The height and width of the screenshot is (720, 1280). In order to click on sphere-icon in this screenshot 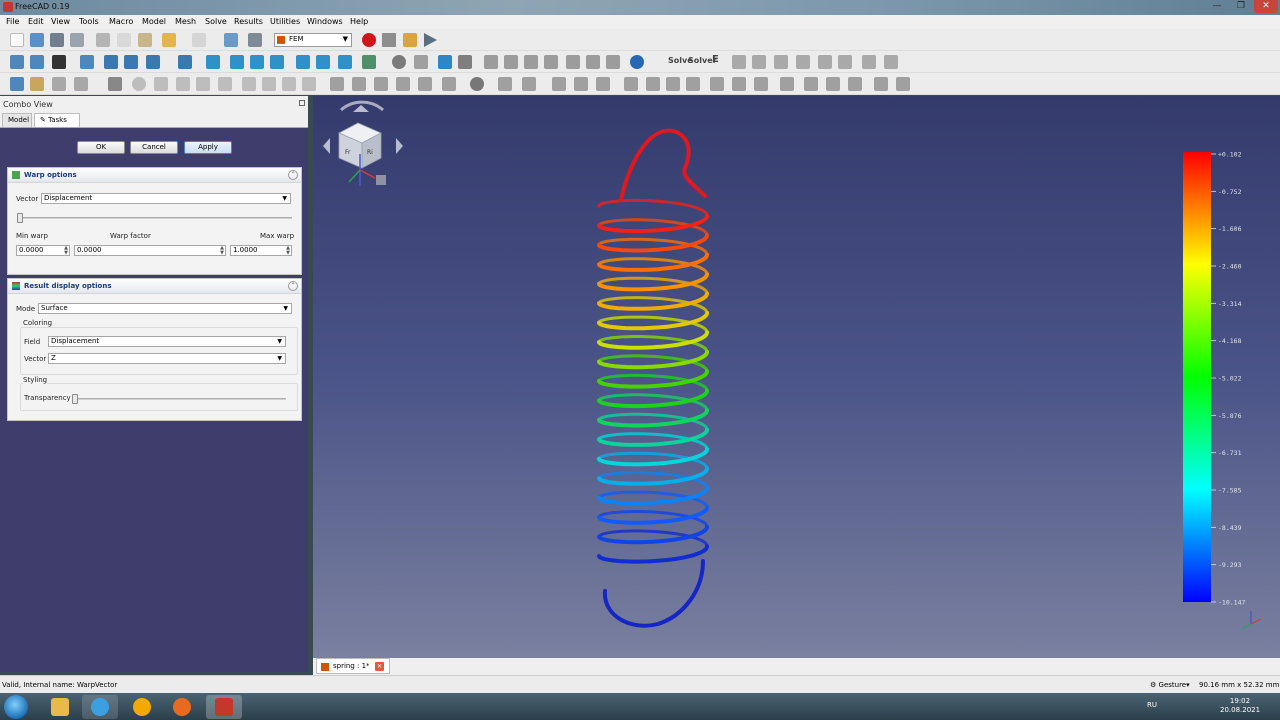, I will do `click(139, 84)`.